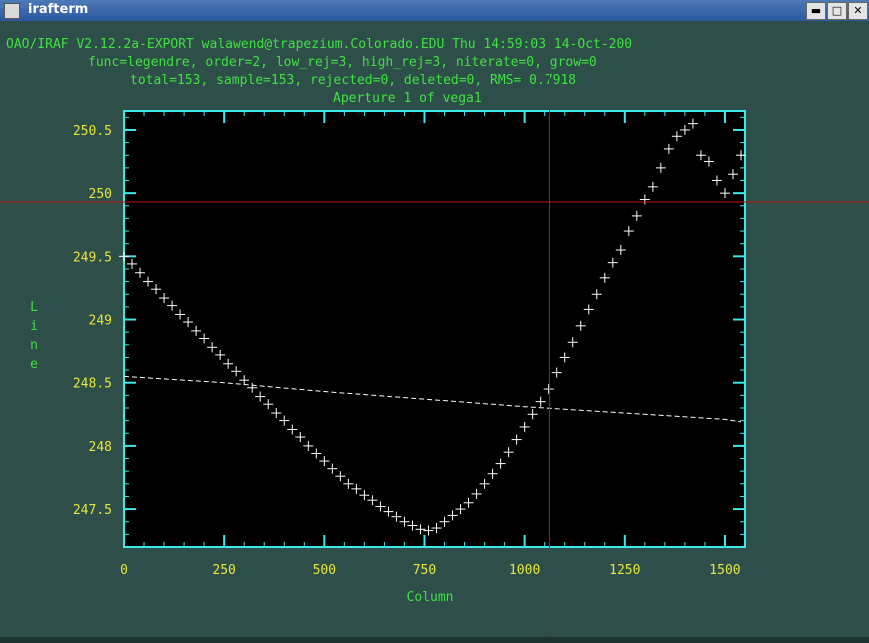 The height and width of the screenshot is (643, 869). I want to click on x-tick-label: 1000, so click(524, 570).